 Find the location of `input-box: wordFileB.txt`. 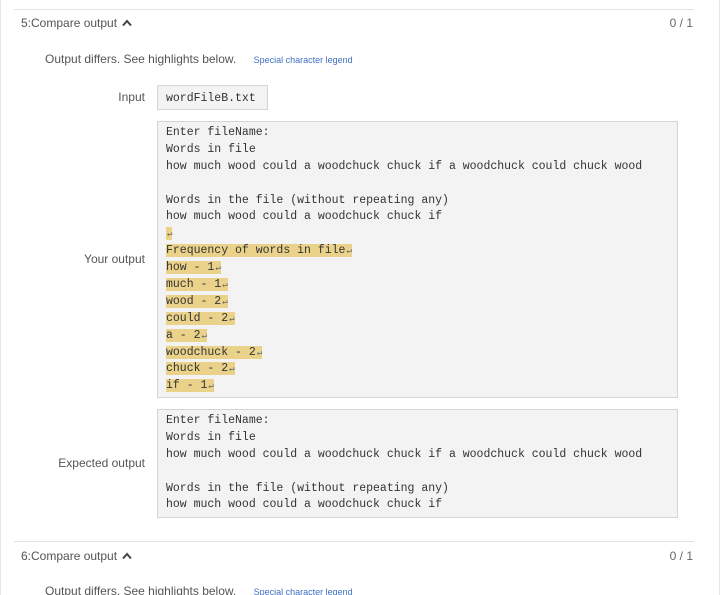

input-box: wordFileB.txt is located at coordinates (212, 97).